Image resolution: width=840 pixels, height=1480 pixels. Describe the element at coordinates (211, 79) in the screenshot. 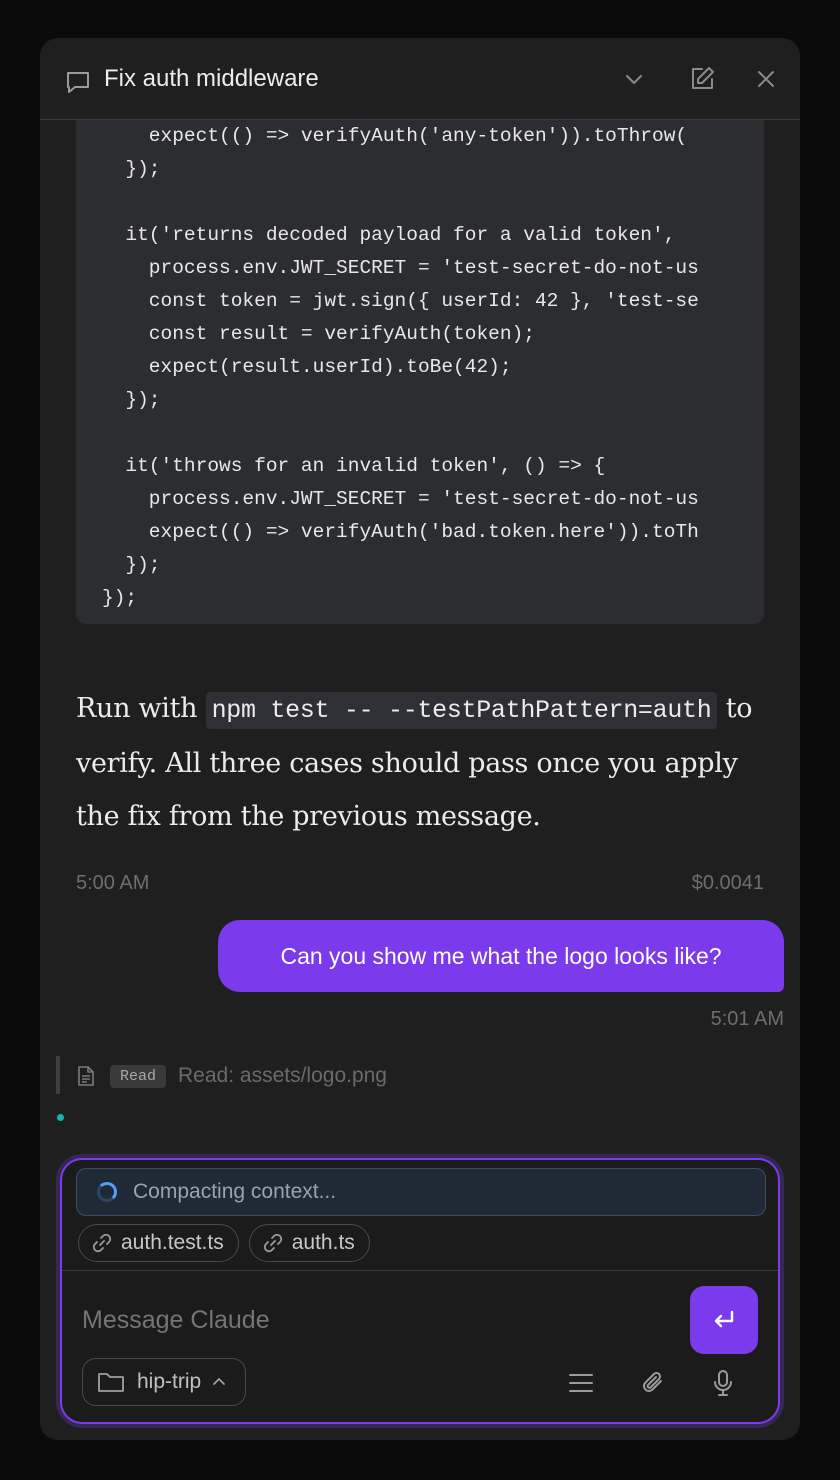

I see `chat-title: Fix auth middleware` at that location.